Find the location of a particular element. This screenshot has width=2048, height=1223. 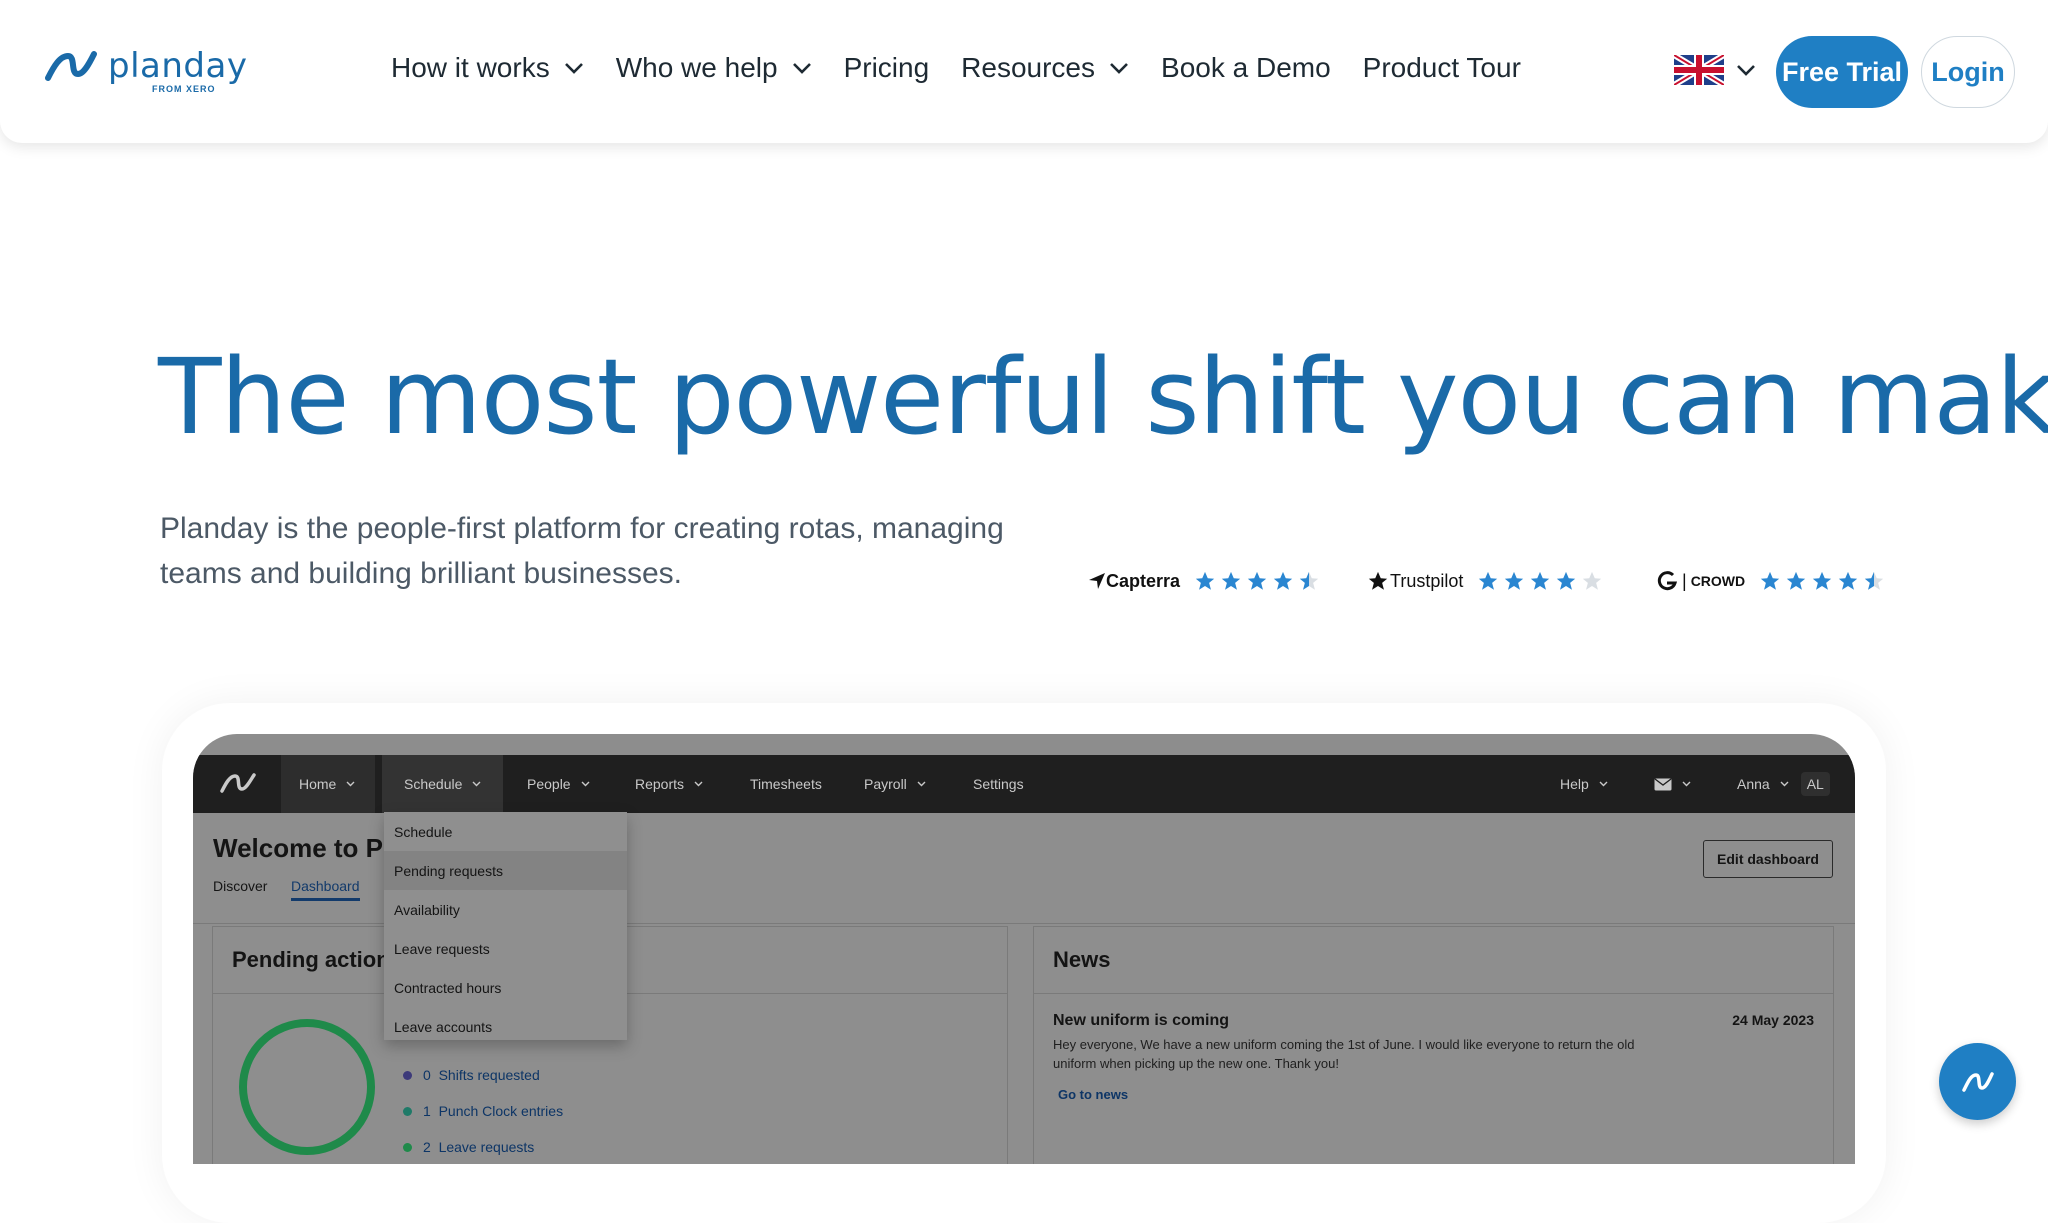

app-mail-menu is located at coordinates (1672, 784).